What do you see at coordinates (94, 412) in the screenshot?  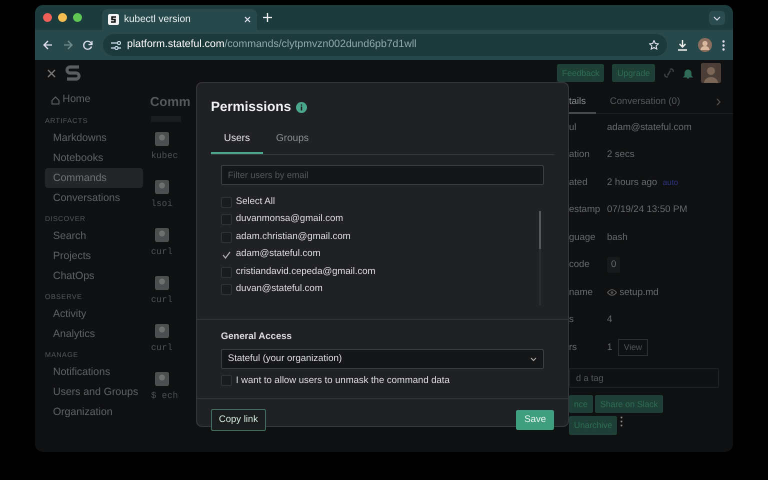 I see `nav-link: Organization` at bounding box center [94, 412].